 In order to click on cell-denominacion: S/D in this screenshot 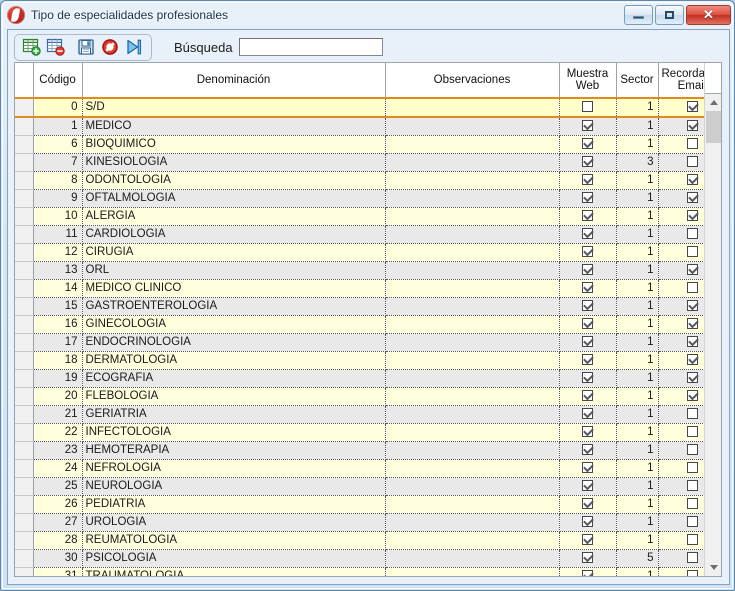, I will do `click(234, 107)`.